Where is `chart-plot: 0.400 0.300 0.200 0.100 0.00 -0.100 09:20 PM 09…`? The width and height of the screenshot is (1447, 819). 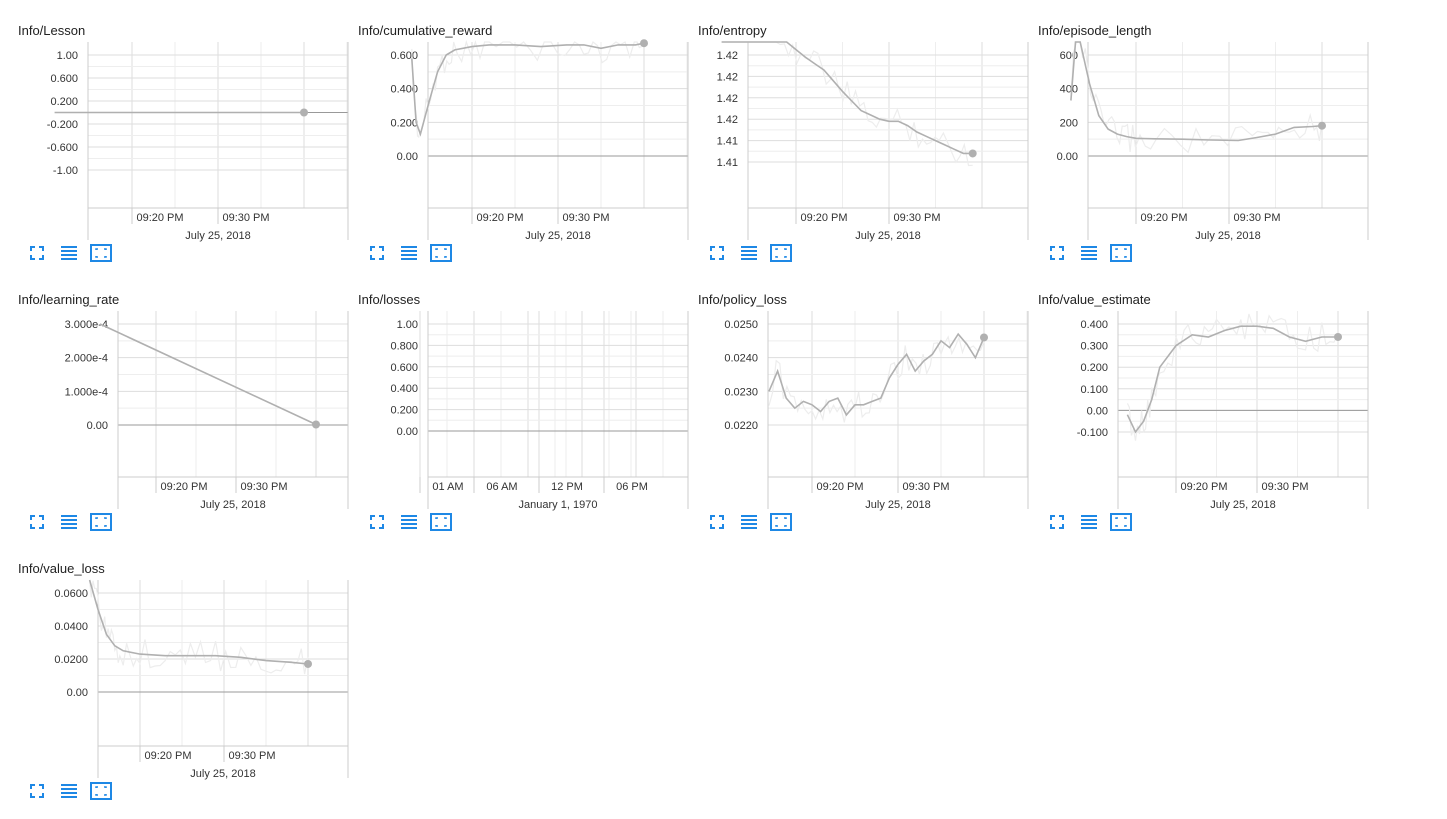 chart-plot: 0.400 0.300 0.200 0.100 0.00 -0.100 09:20 PM 09… is located at coordinates (1208, 395).